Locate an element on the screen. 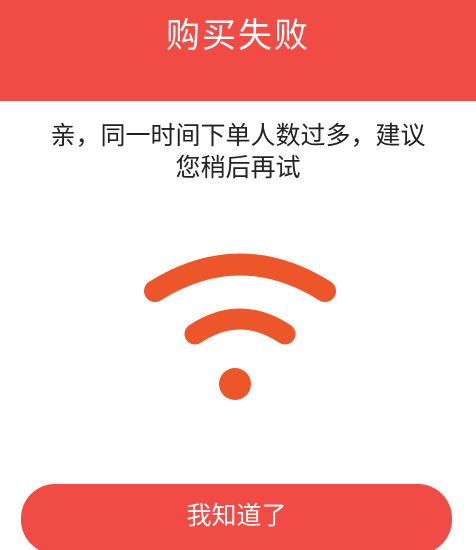 The width and height of the screenshot is (476, 550). page-title: 购买失败 is located at coordinates (238, 36).